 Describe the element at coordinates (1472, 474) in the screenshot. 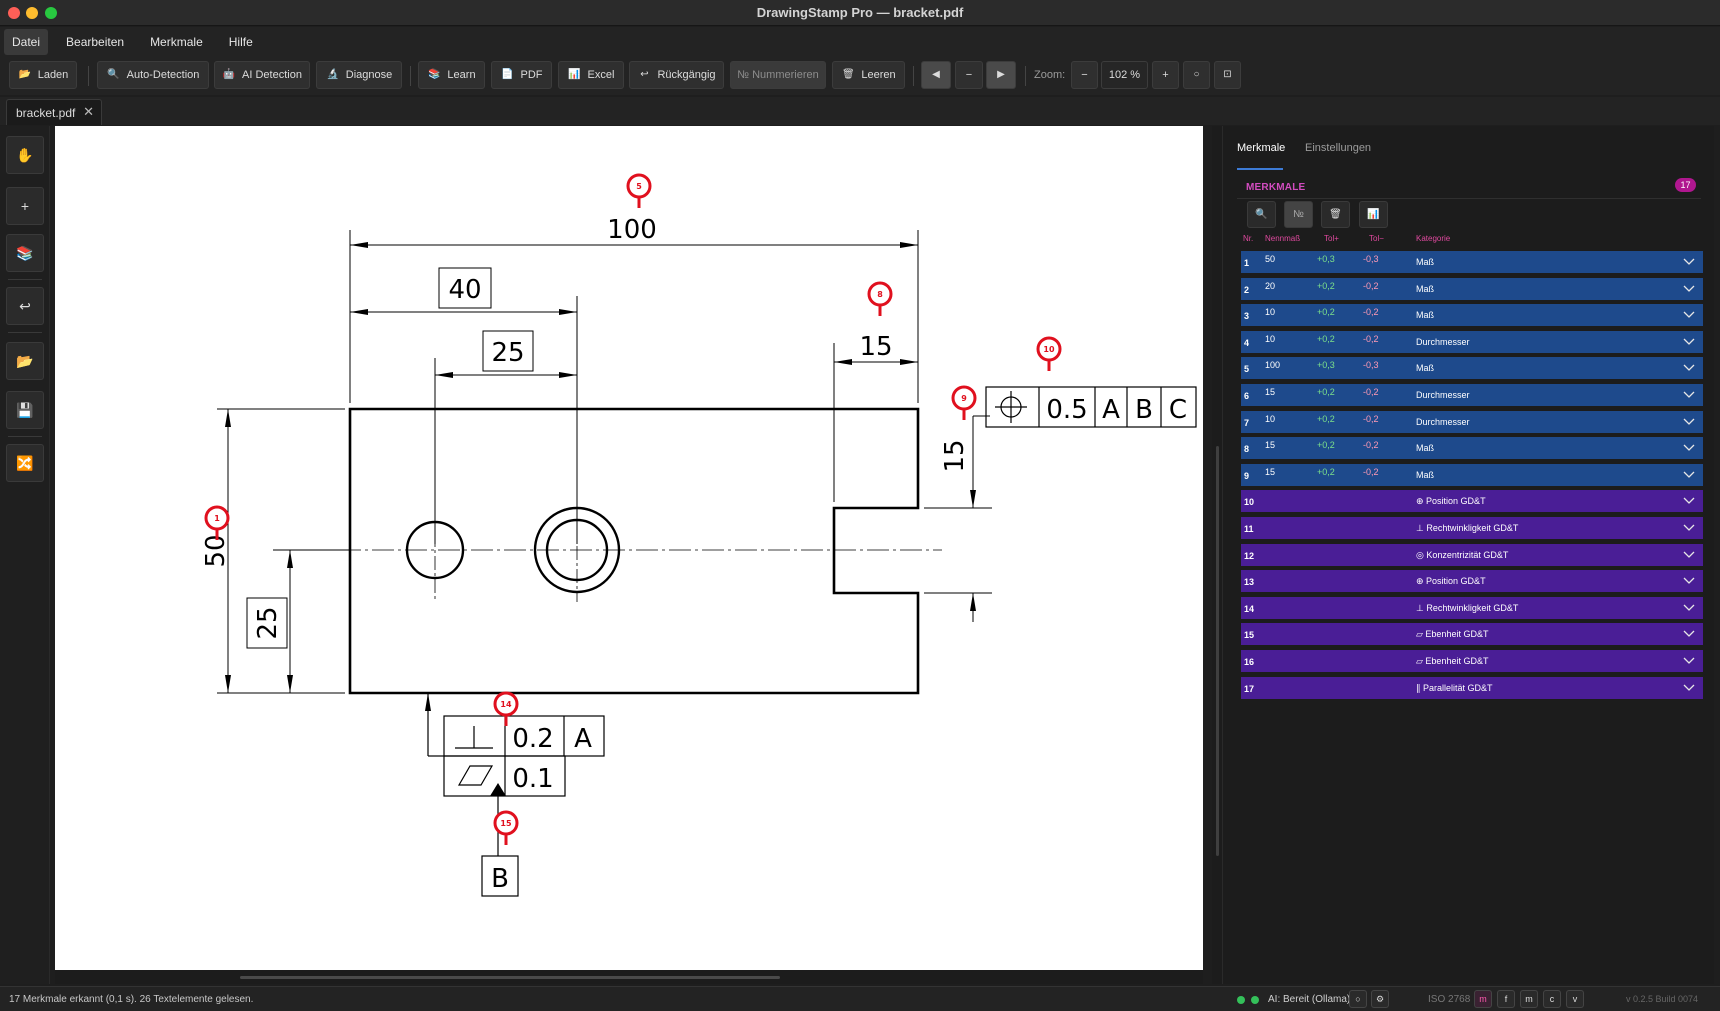

I see `feature-row: 9 15 +0,2 -0,2 Maß` at that location.